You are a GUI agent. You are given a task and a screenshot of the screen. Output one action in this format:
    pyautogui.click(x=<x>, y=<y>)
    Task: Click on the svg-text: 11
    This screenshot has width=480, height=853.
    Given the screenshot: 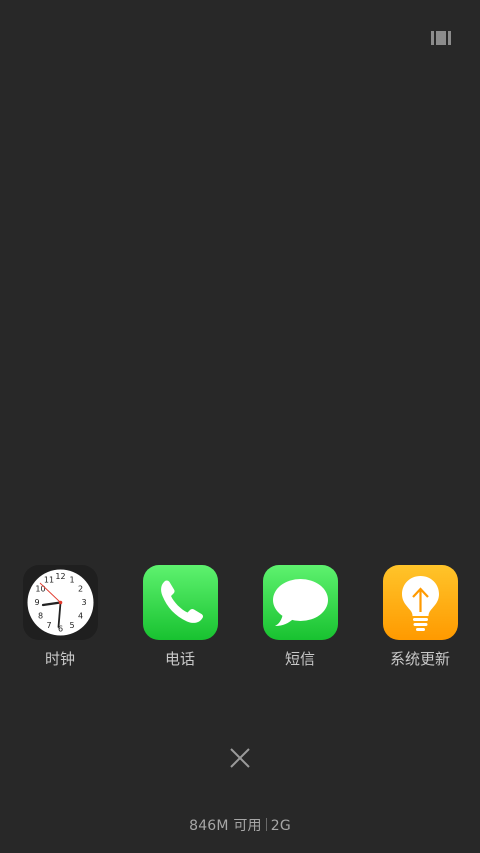 What is the action you would take?
    pyautogui.click(x=48, y=580)
    